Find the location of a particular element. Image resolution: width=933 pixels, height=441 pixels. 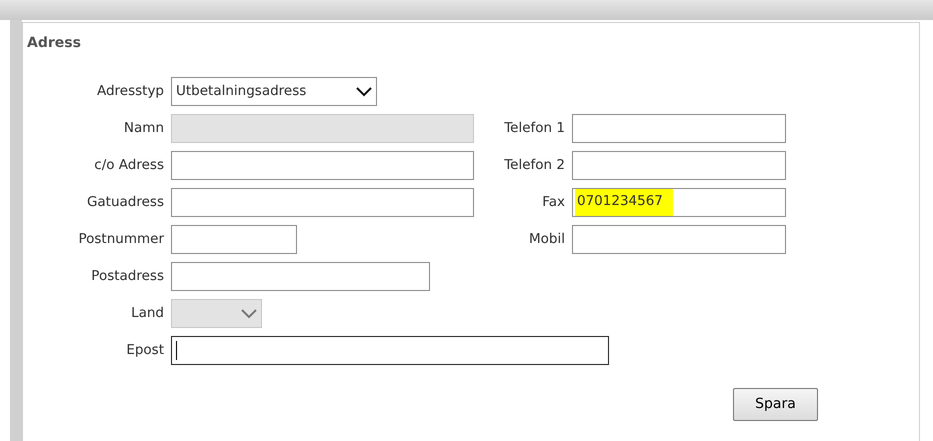

field-label: Mobil is located at coordinates (547, 240).